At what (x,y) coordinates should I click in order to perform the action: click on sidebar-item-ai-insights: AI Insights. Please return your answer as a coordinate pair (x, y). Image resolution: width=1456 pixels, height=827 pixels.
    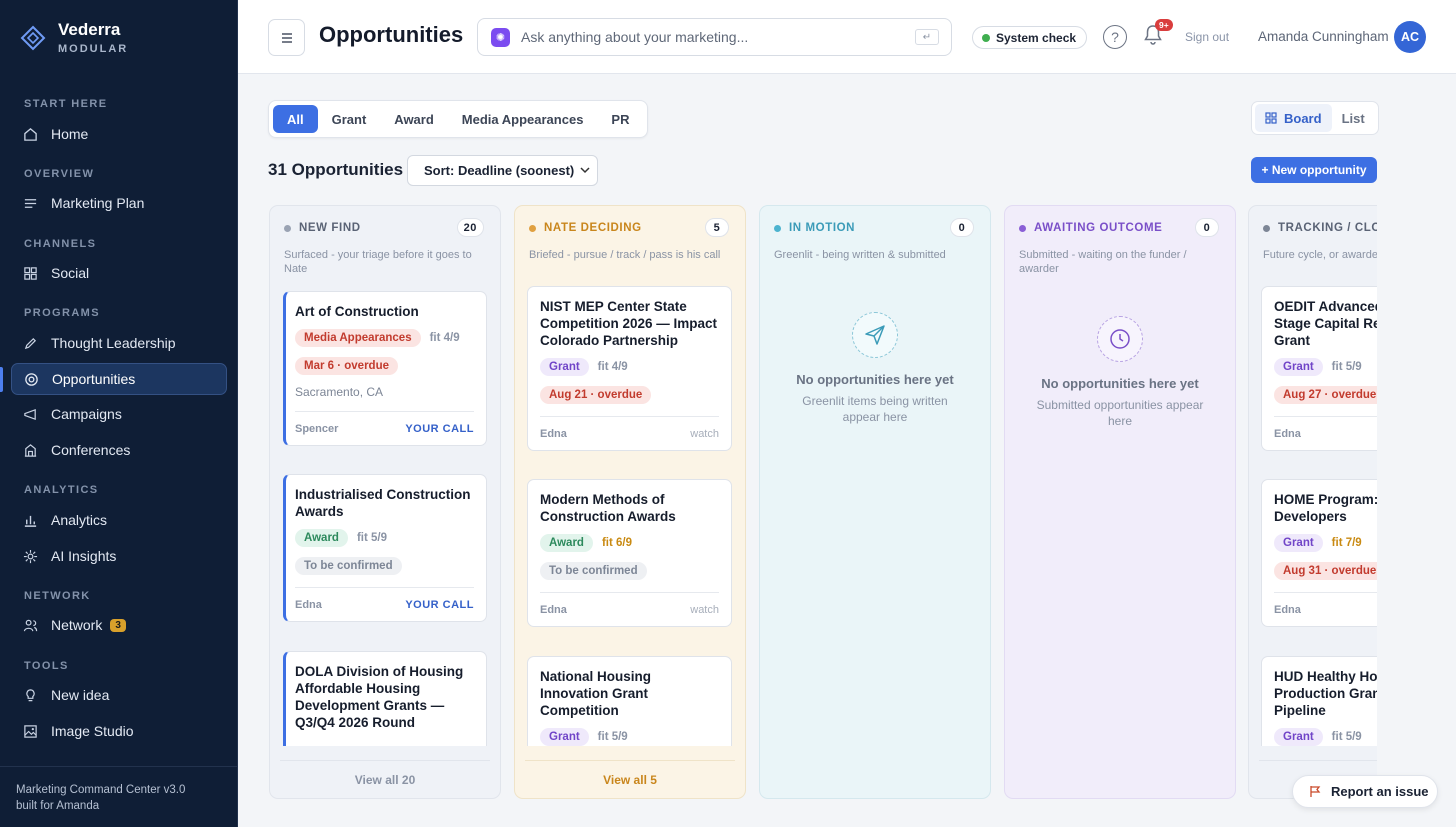
    Looking at the image, I should click on (119, 556).